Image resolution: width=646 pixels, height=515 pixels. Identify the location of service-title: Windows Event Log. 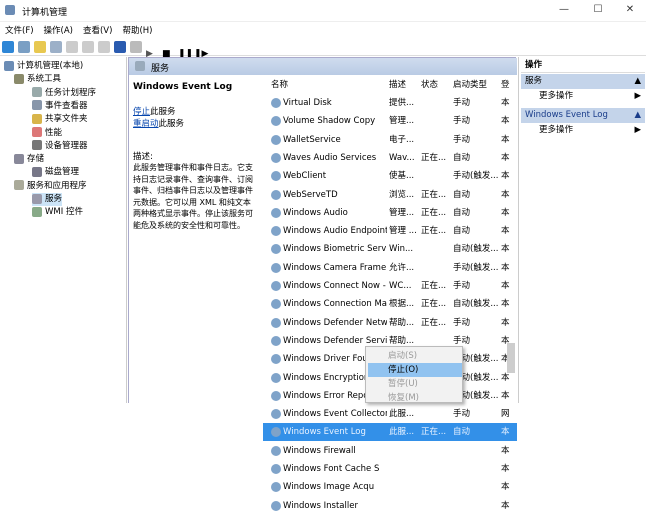
(183, 87).